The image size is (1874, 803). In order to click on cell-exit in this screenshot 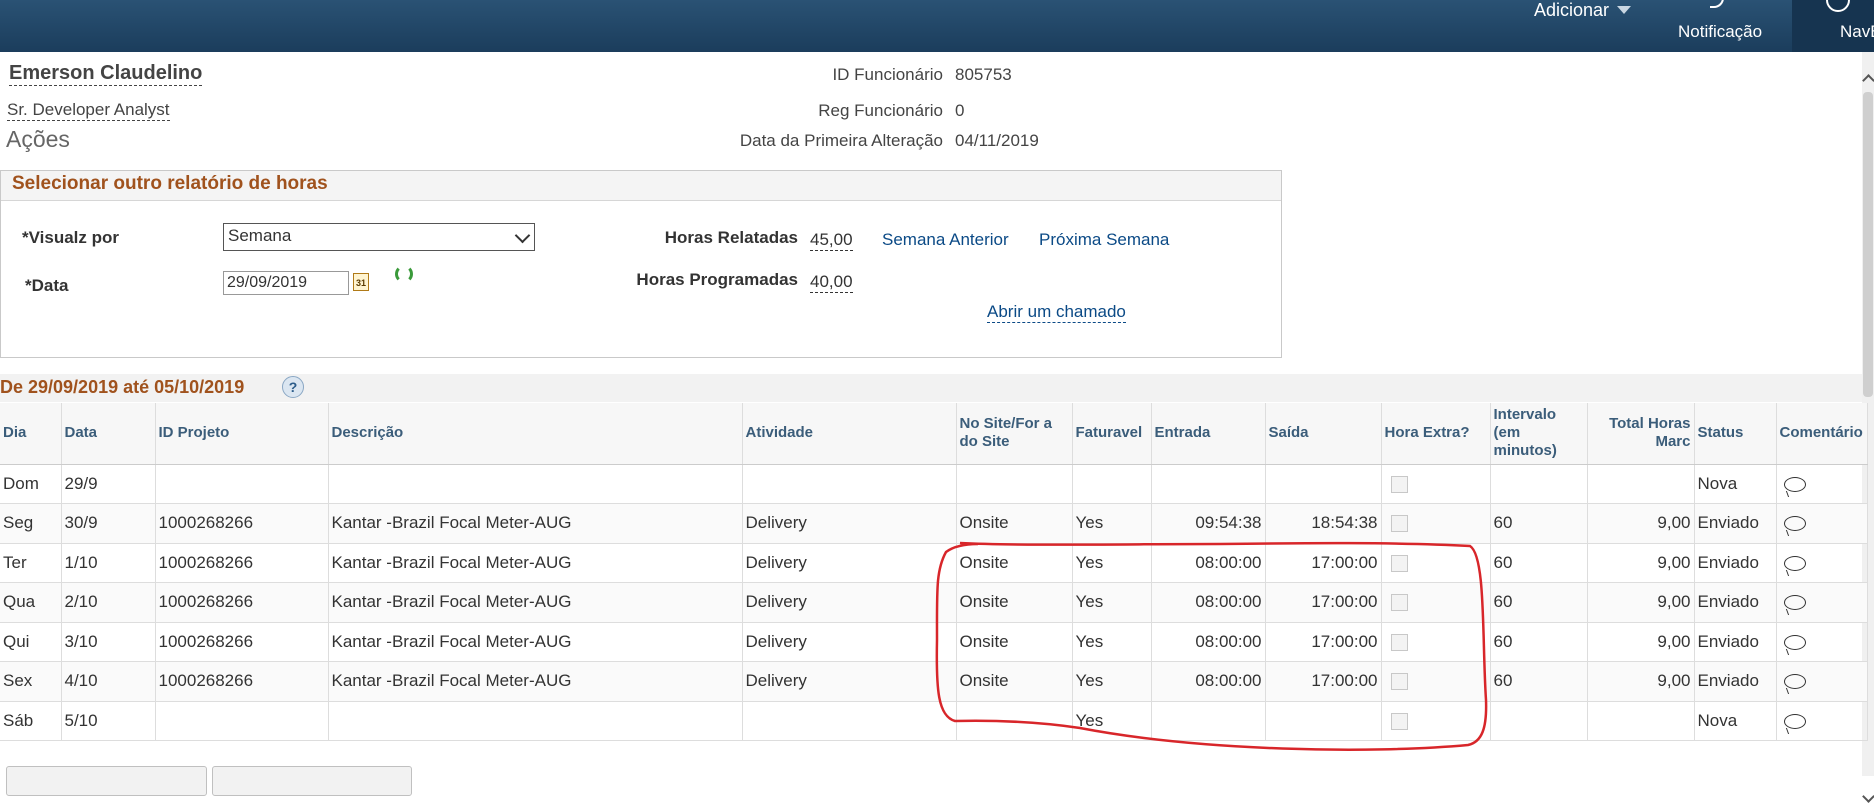, I will do `click(1323, 721)`.